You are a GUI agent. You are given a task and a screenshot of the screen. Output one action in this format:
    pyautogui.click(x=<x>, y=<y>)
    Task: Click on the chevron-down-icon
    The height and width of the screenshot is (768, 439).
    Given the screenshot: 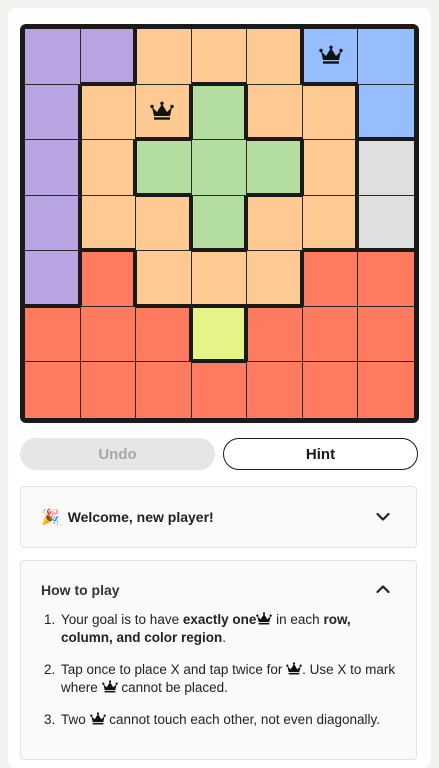 What is the action you would take?
    pyautogui.click(x=383, y=517)
    